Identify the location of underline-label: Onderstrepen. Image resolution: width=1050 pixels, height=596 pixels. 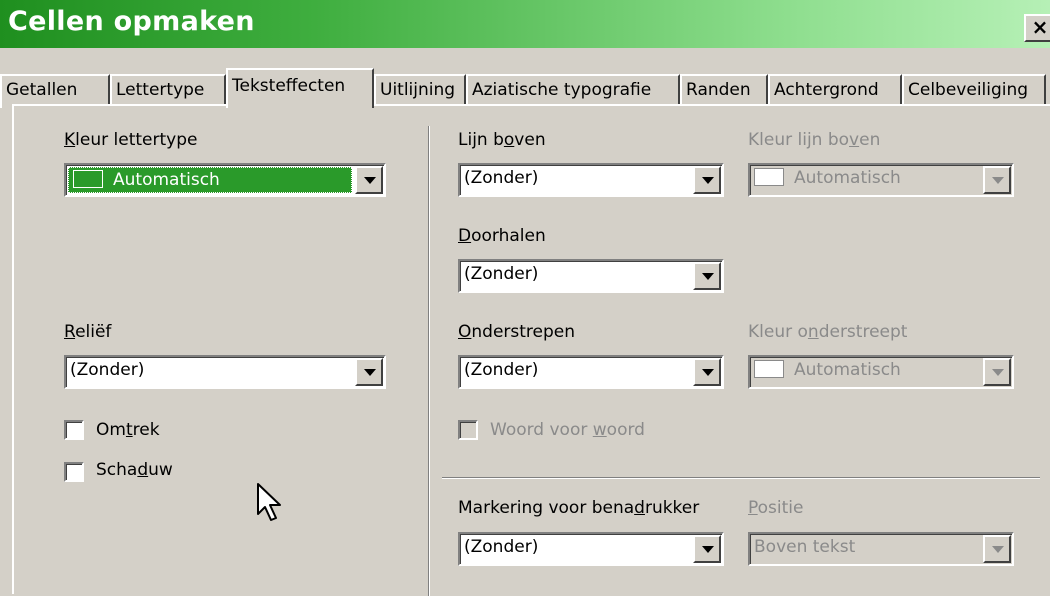
(517, 332).